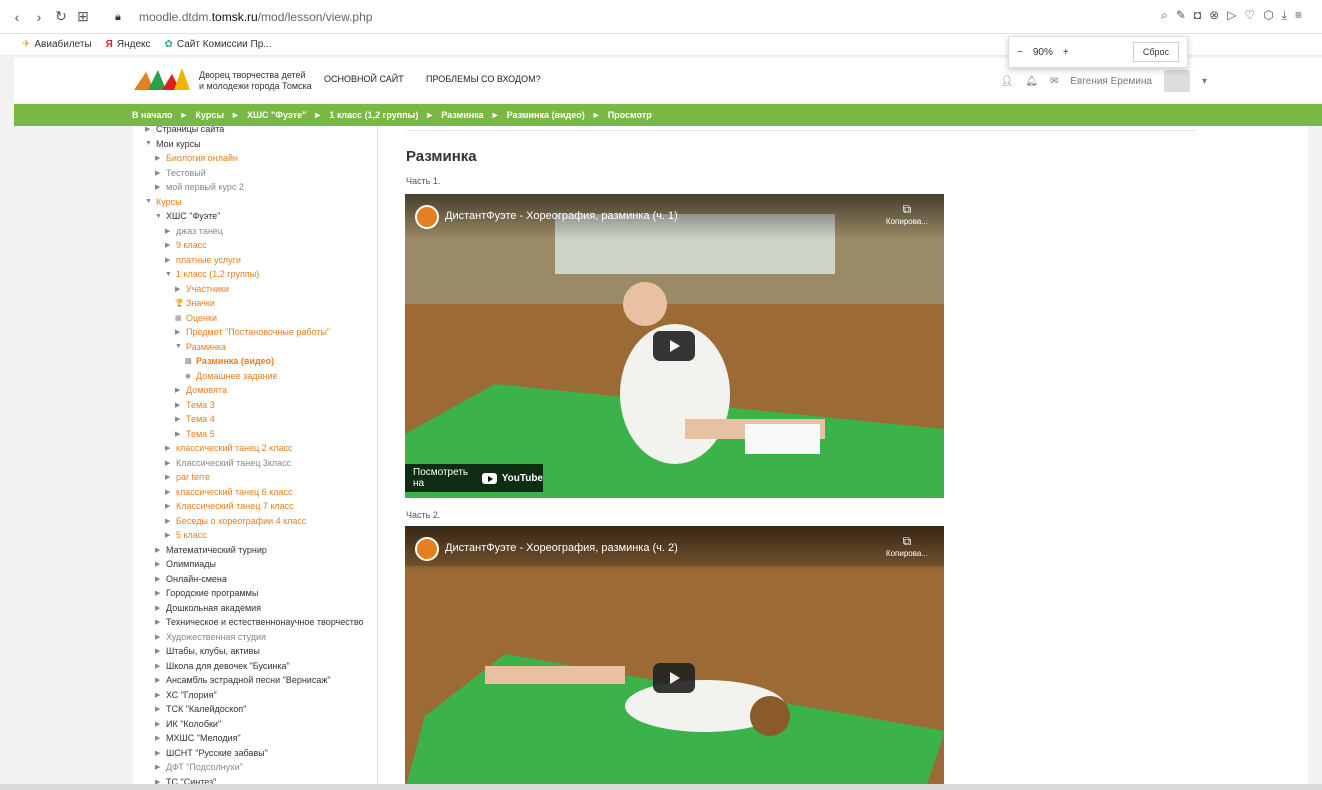 The width and height of the screenshot is (1322, 790). I want to click on tree-item: ▶ ТСК "Калейдоскоп", so click(200, 709).